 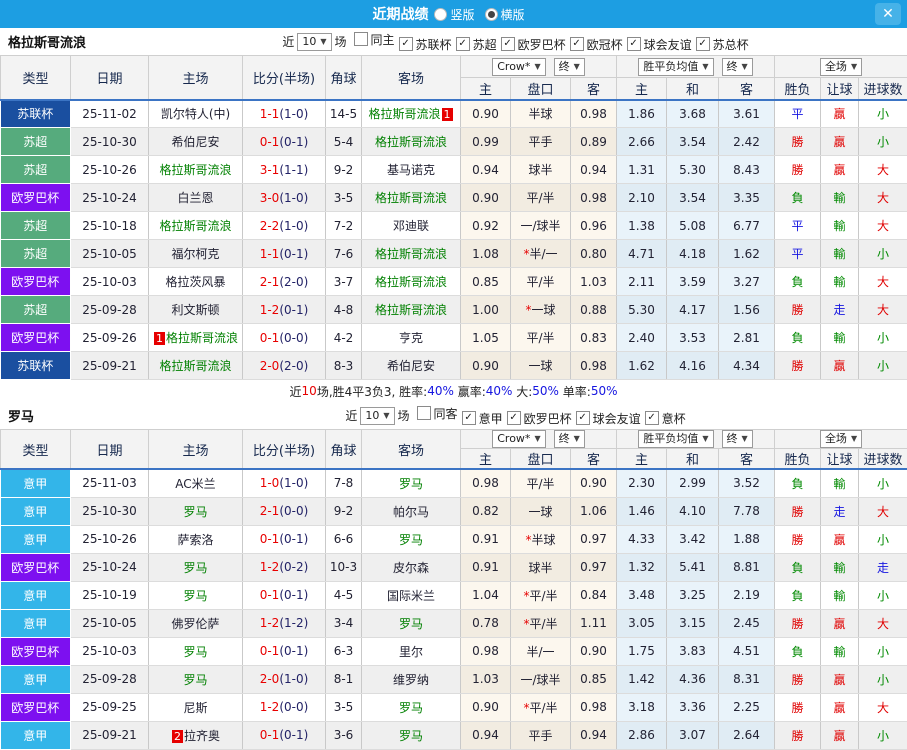 I want to click on odds-away-cell: 0.94, so click(x=593, y=169).